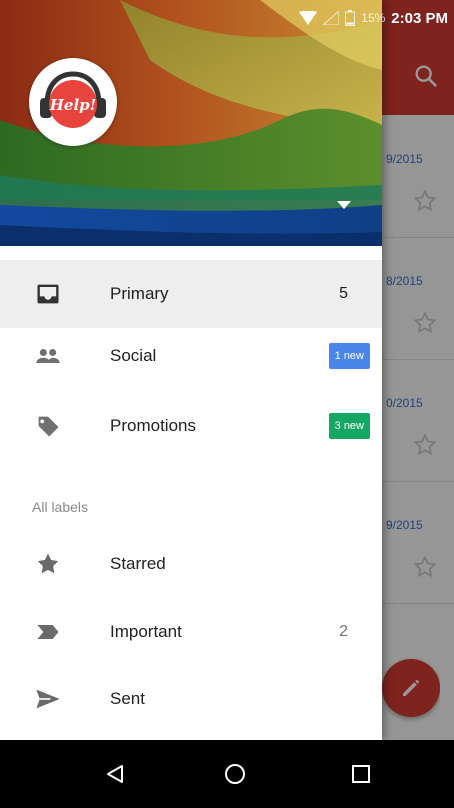 Image resolution: width=454 pixels, height=808 pixels. I want to click on nav-item-starred: Starred, so click(191, 564).